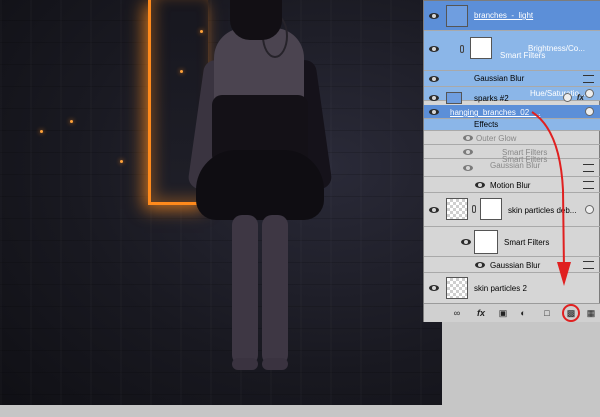 The image size is (600, 417). What do you see at coordinates (512, 125) in the screenshot?
I see `layer-row: Effects` at bounding box center [512, 125].